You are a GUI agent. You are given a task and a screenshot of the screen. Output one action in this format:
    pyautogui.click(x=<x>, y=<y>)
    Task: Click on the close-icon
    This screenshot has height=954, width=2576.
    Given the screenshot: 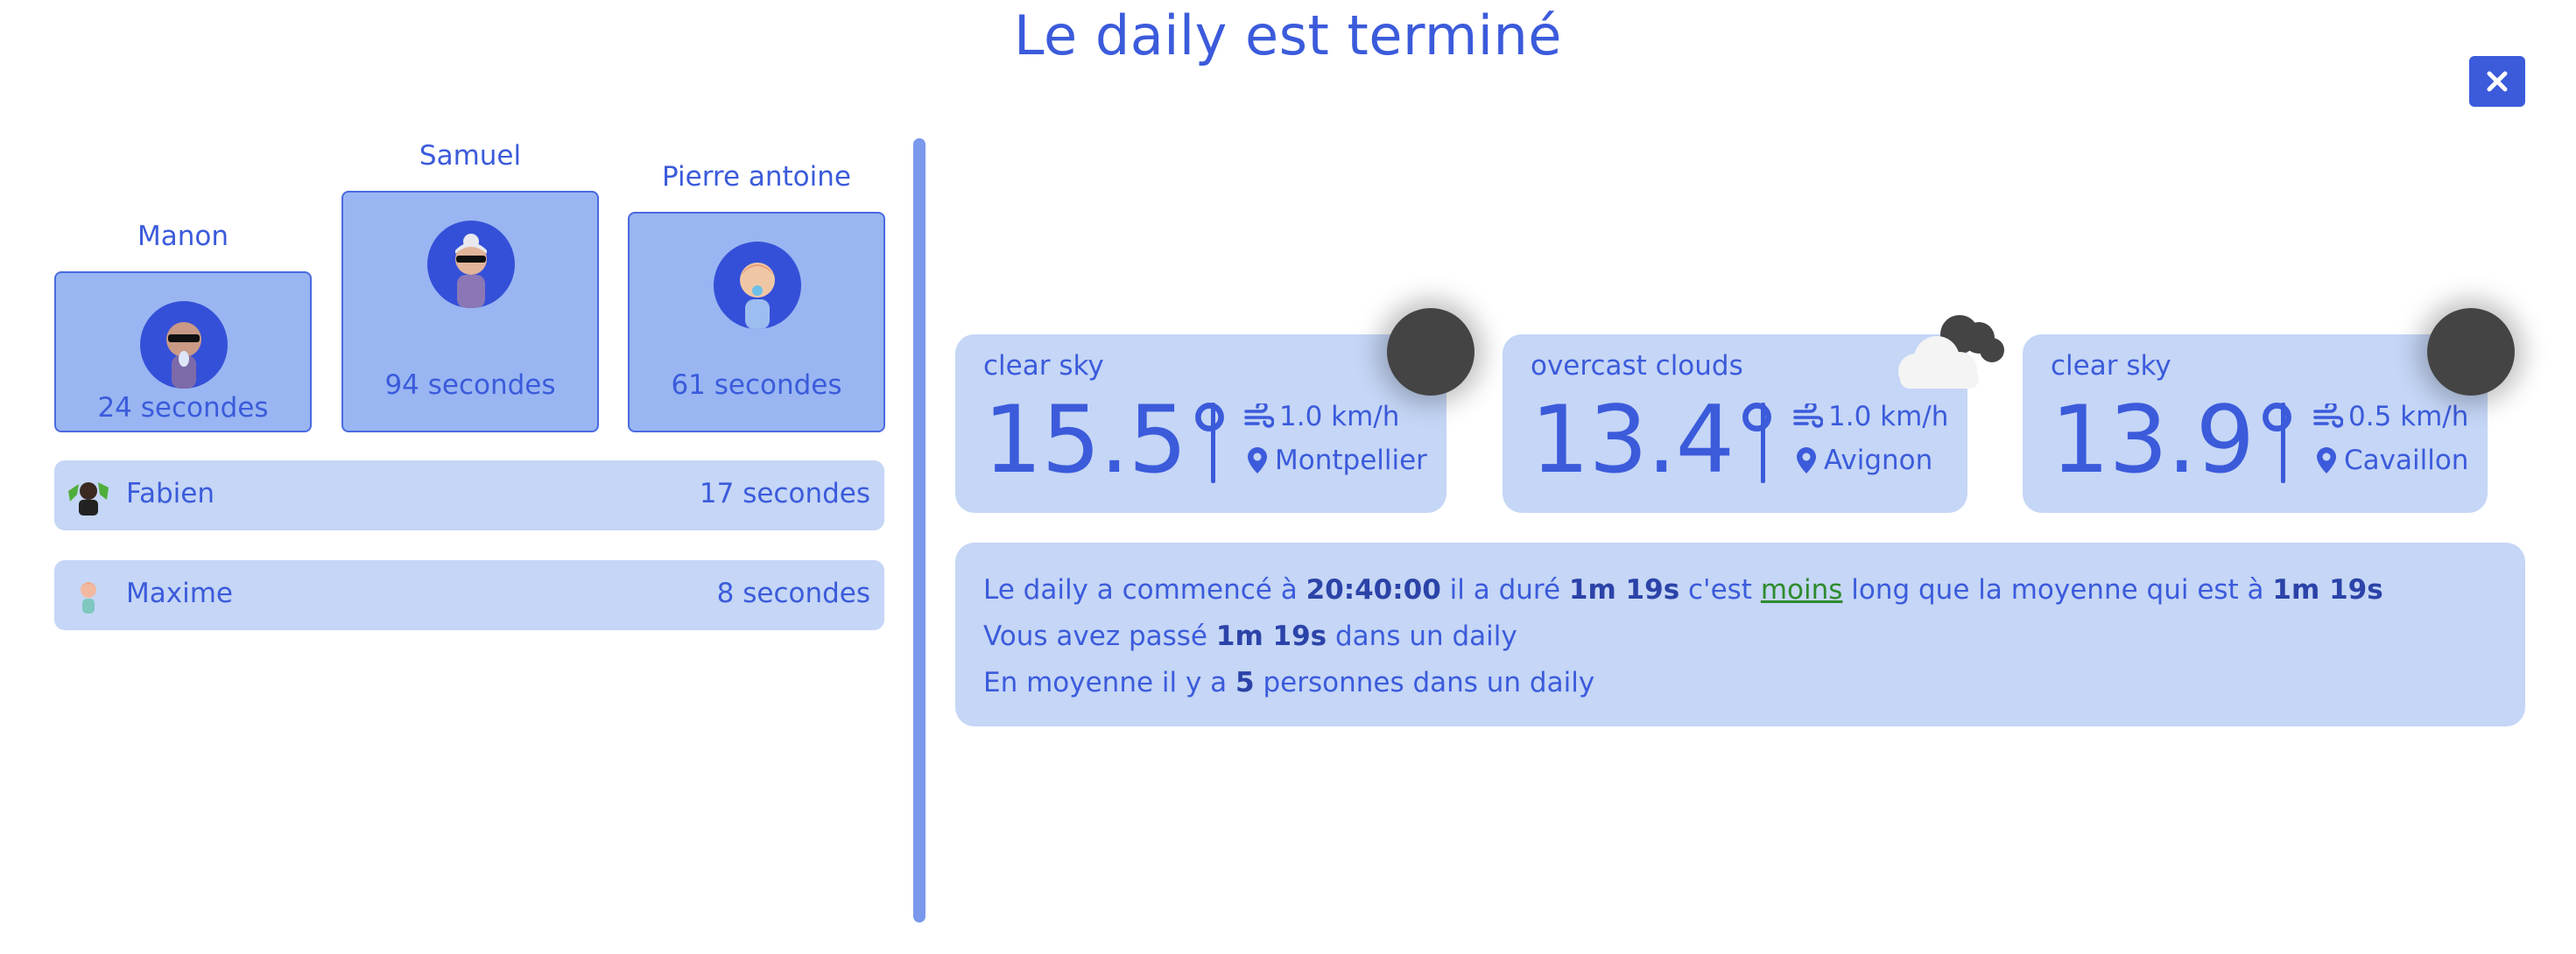 What is the action you would take?
    pyautogui.click(x=2497, y=81)
    